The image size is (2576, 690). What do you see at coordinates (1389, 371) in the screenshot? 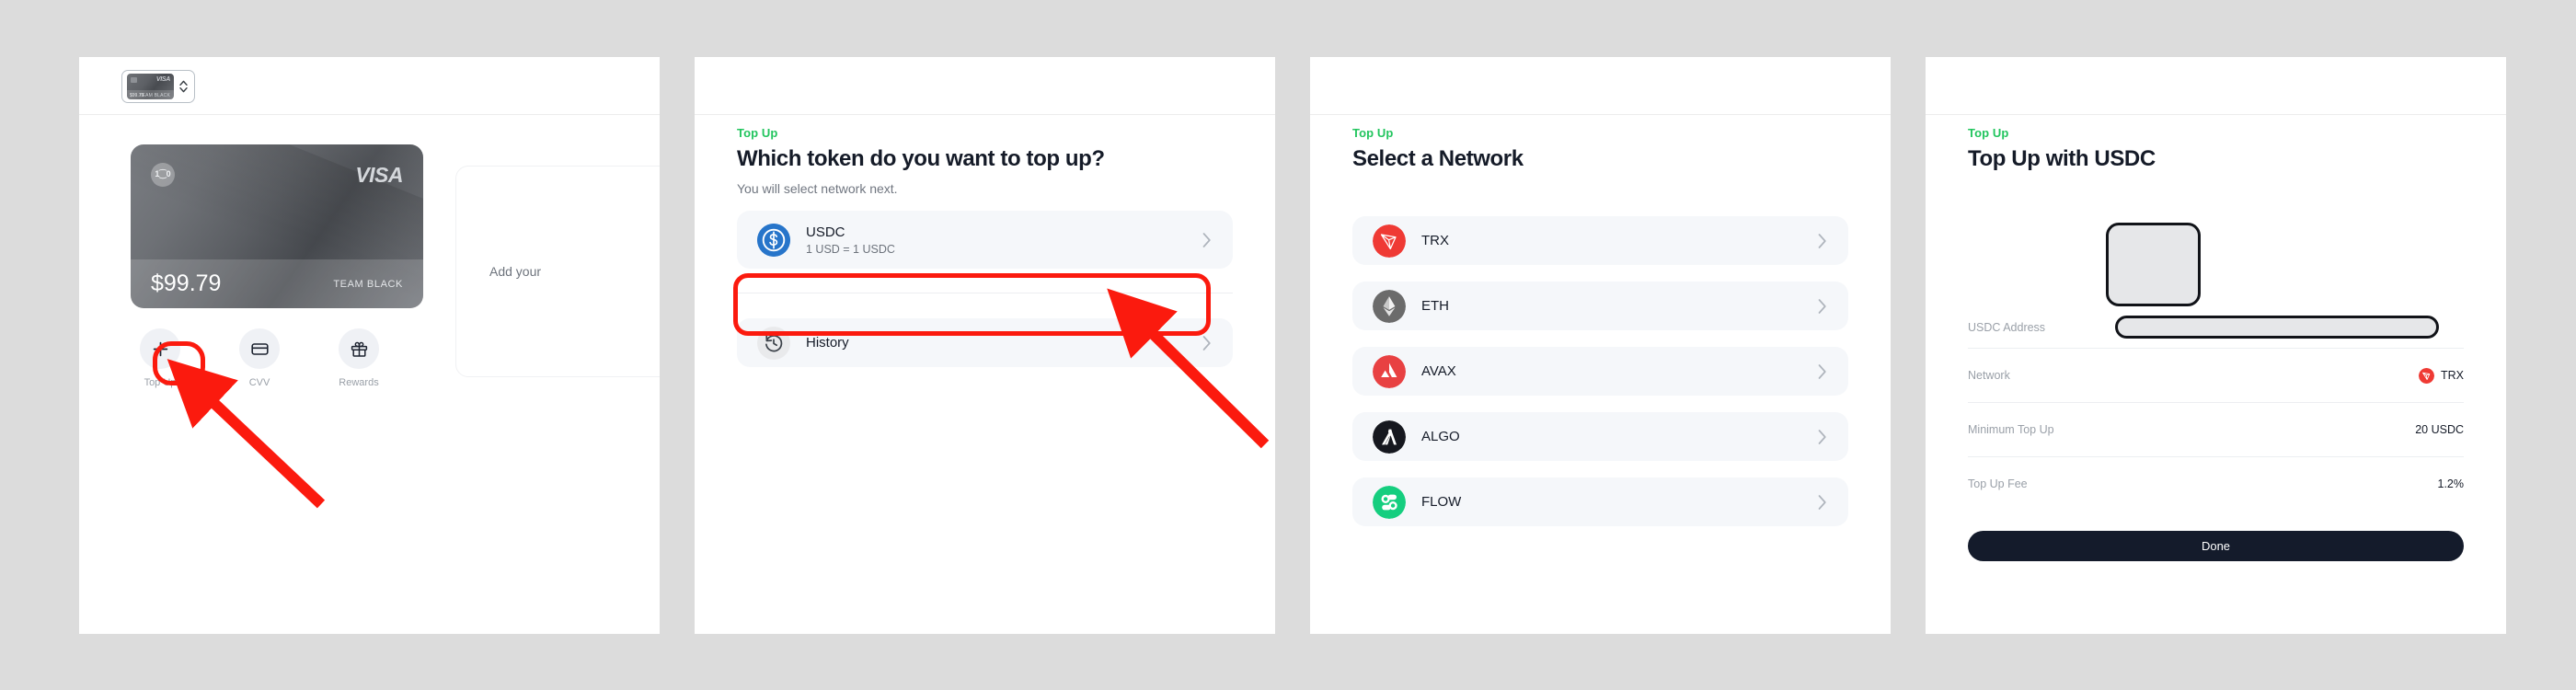
I see `avalanche-icon` at bounding box center [1389, 371].